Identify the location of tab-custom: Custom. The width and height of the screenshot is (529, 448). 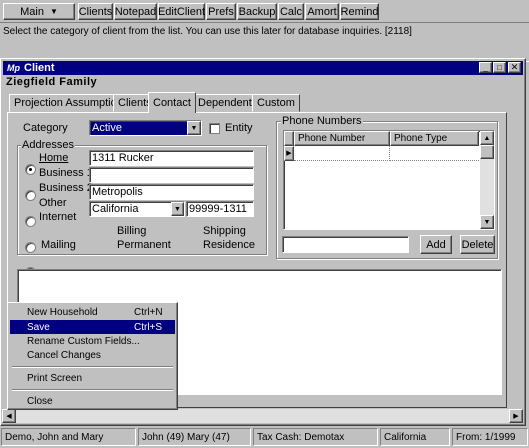
(276, 103).